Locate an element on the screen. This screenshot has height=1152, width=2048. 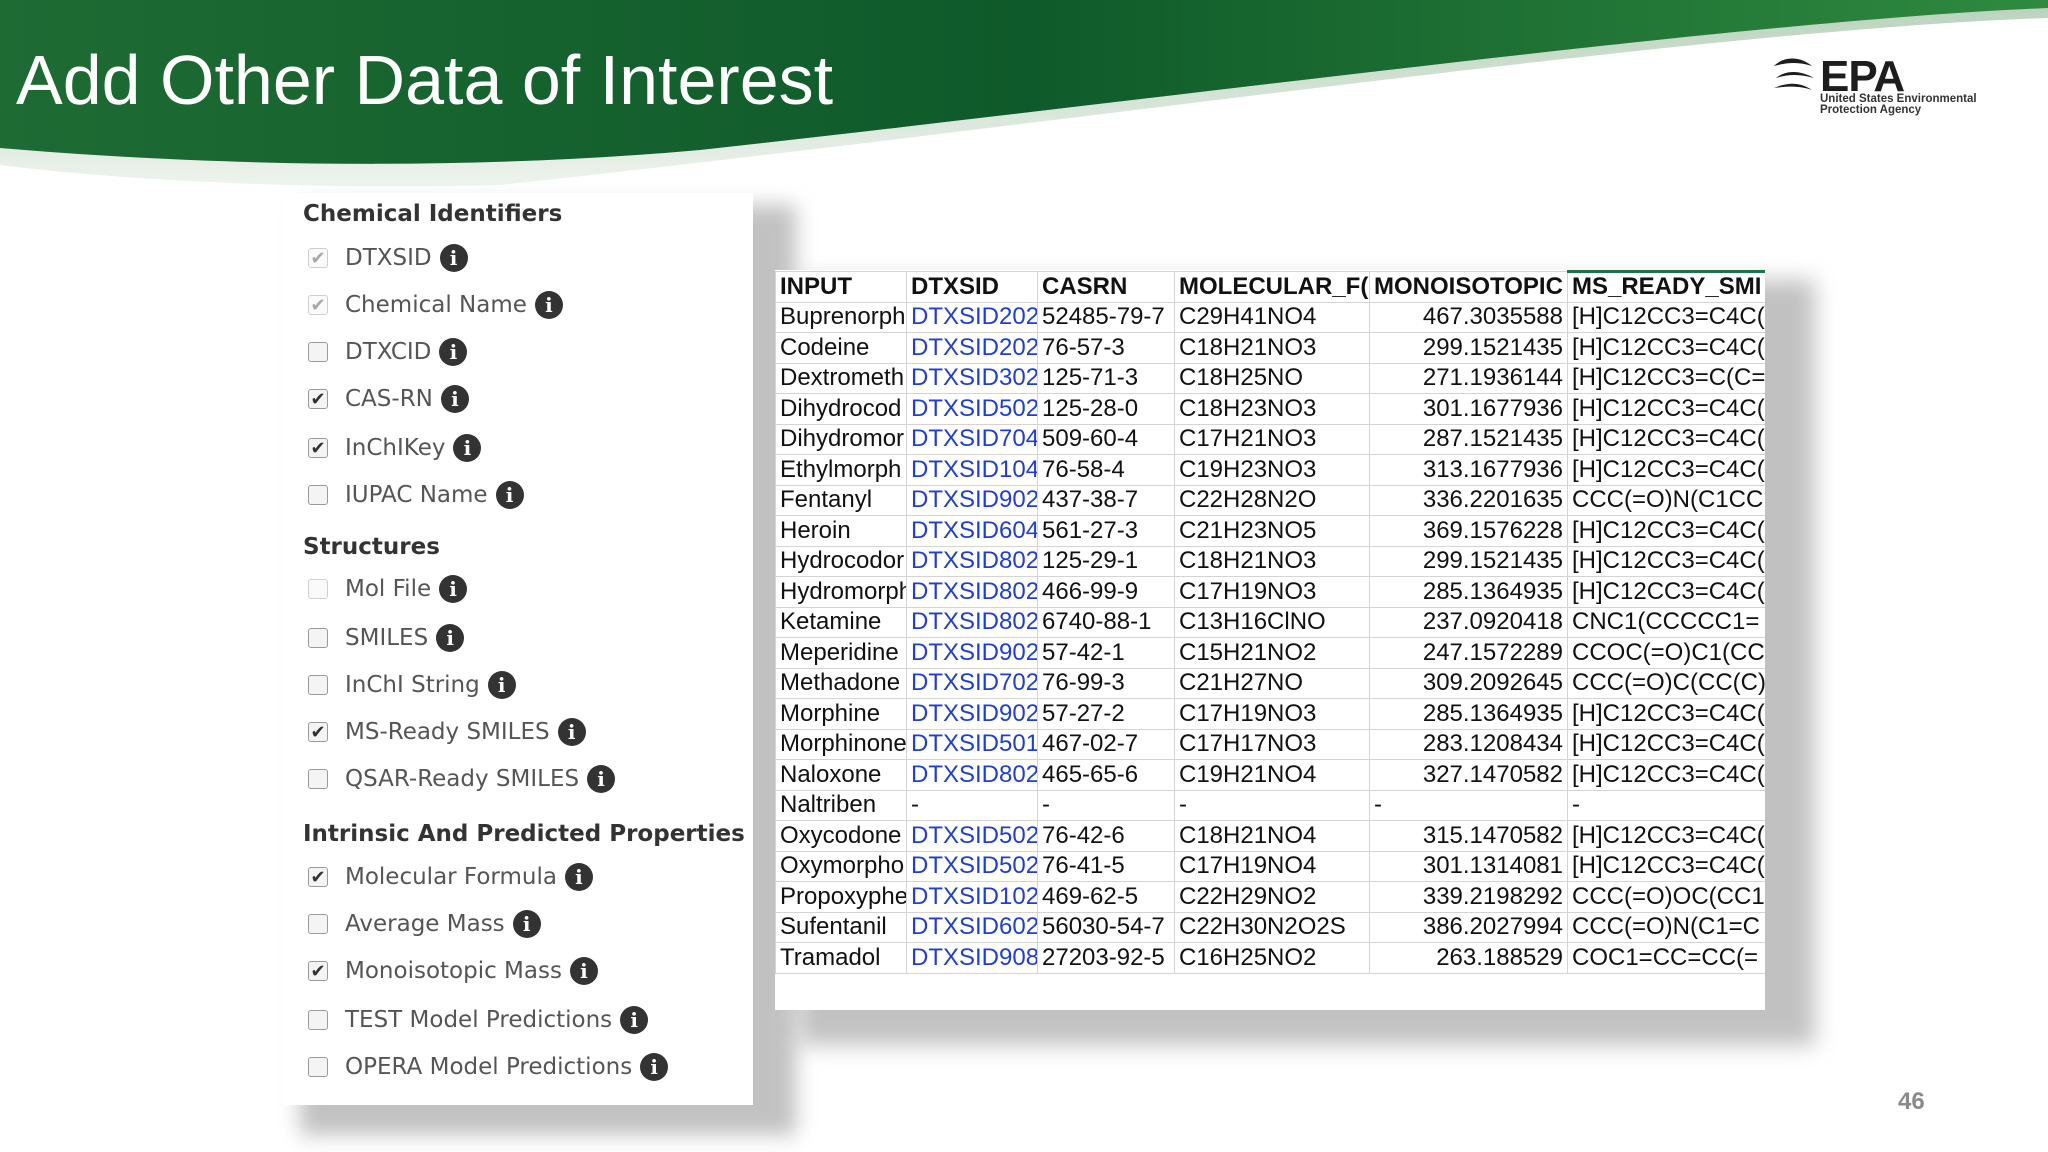
formula-cell: C22H29NO2 is located at coordinates (1272, 897).